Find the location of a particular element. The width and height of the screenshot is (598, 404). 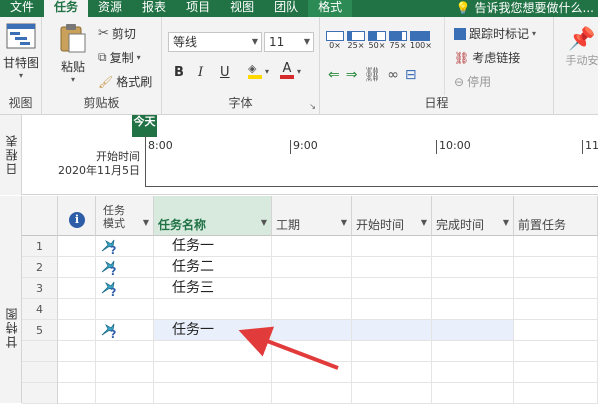

paste-button: 粘贴 ▾ is located at coordinates (73, 53).